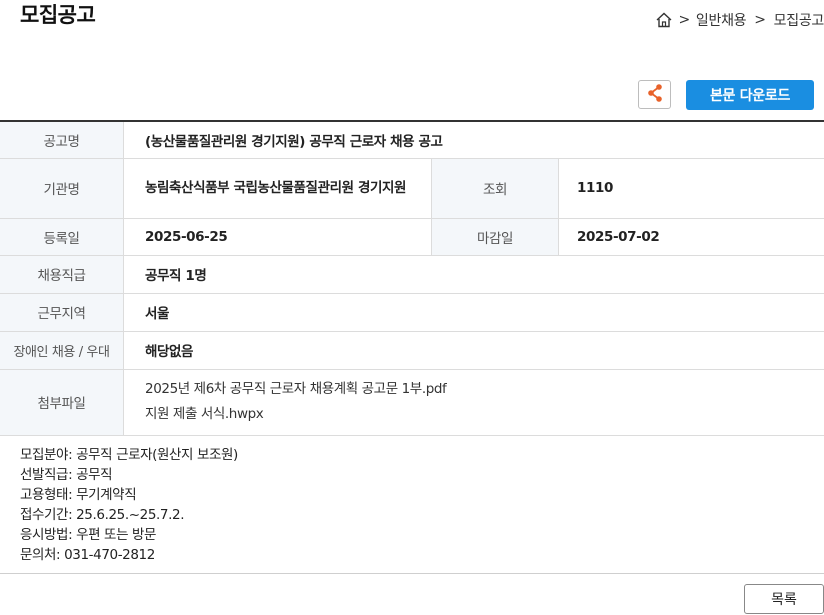  What do you see at coordinates (88, 535) in the screenshot?
I see `description-line: 응시방법: 우편 또는 방문` at bounding box center [88, 535].